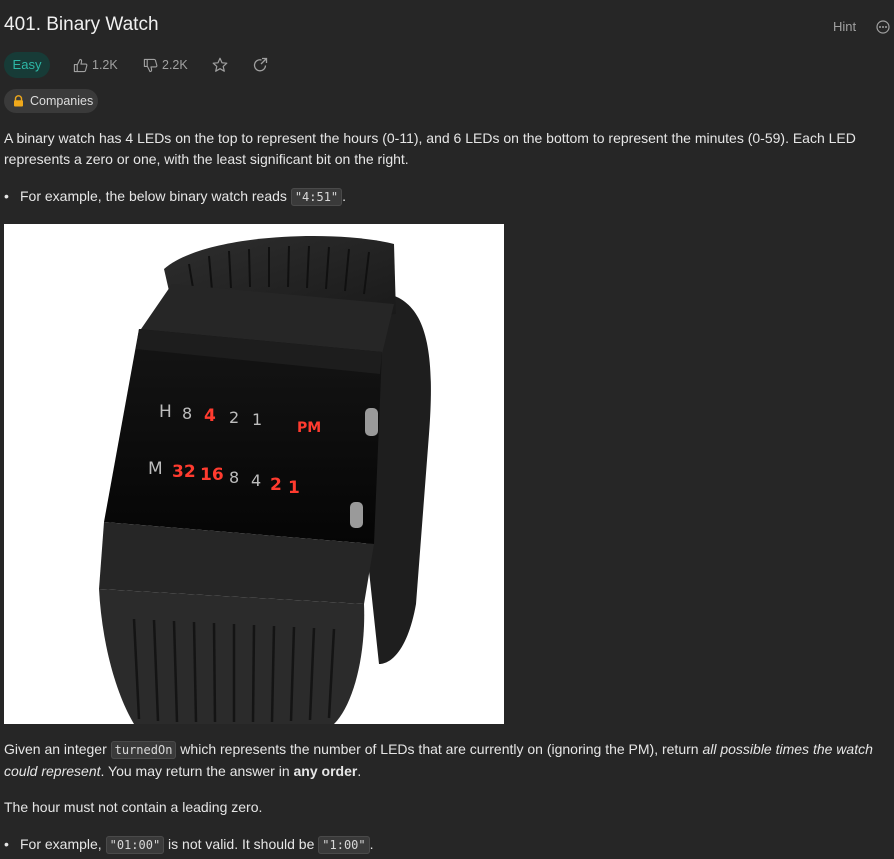 Image resolution: width=894 pixels, height=859 pixels. I want to click on inline-code: "01:00", so click(135, 845).